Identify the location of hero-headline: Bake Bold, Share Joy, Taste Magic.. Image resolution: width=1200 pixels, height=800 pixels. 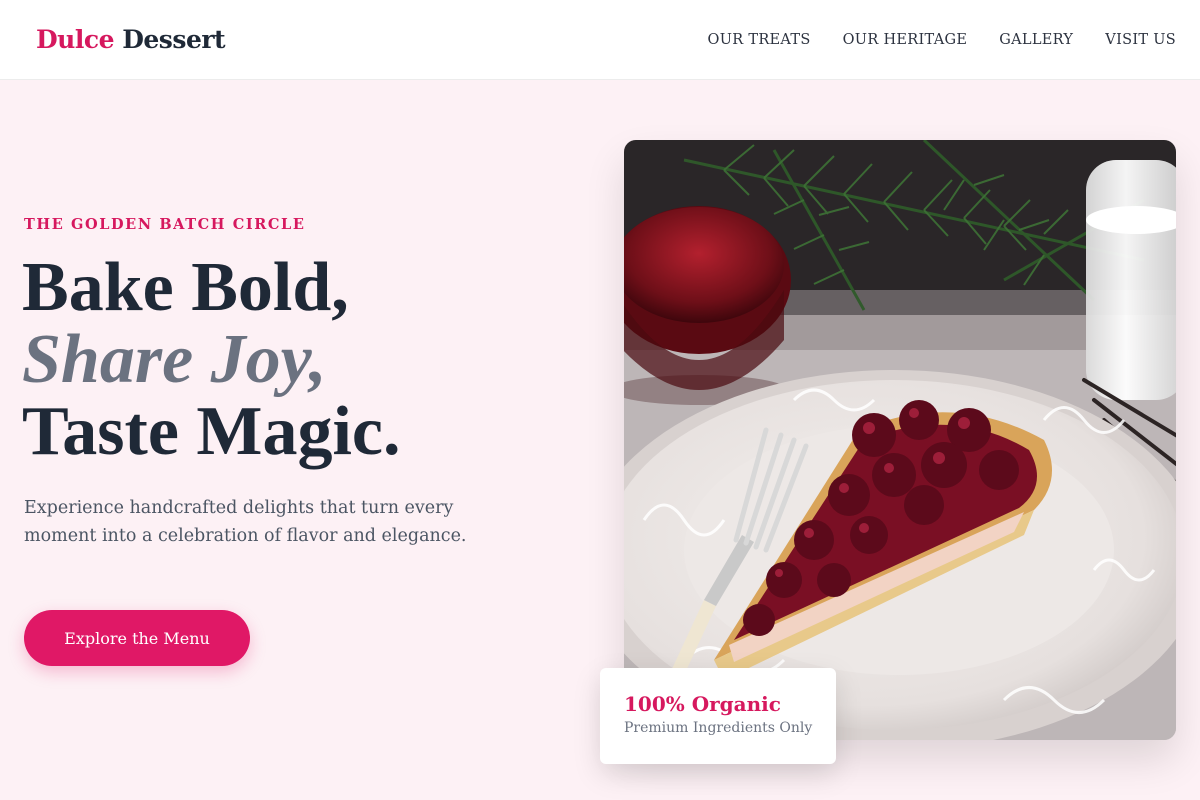
(211, 360).